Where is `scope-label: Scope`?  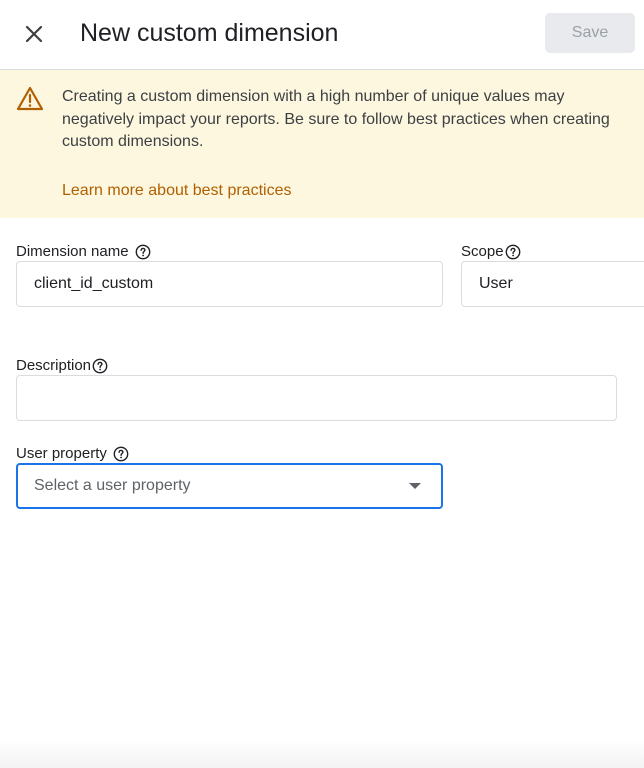
scope-label: Scope is located at coordinates (491, 252).